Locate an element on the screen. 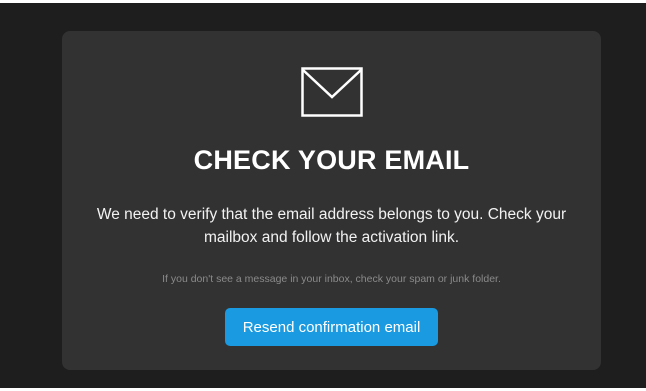 The height and width of the screenshot is (391, 646). envelope-icon is located at coordinates (332, 92).